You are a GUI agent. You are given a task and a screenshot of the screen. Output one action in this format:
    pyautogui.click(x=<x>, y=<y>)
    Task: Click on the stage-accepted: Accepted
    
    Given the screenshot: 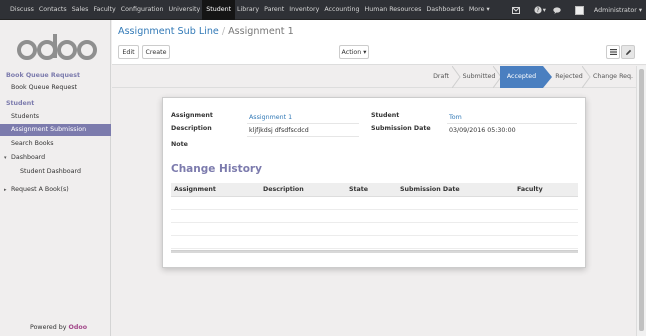 What is the action you would take?
    pyautogui.click(x=521, y=77)
    